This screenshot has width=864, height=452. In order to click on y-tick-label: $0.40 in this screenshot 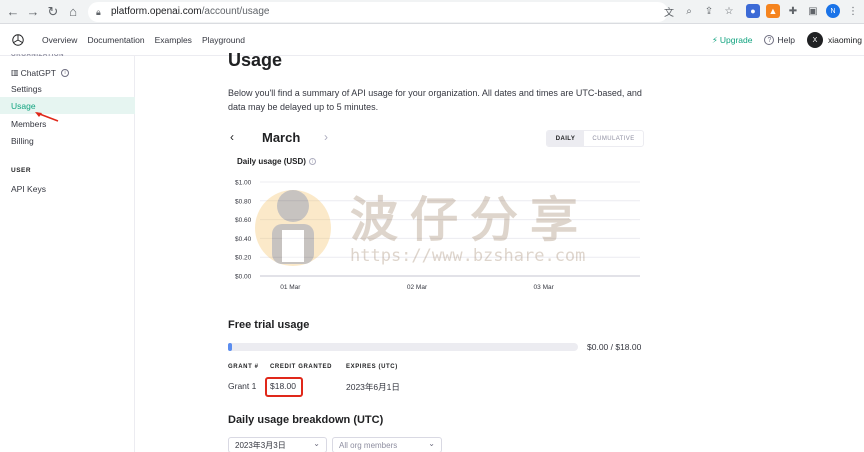, I will do `click(243, 239)`.